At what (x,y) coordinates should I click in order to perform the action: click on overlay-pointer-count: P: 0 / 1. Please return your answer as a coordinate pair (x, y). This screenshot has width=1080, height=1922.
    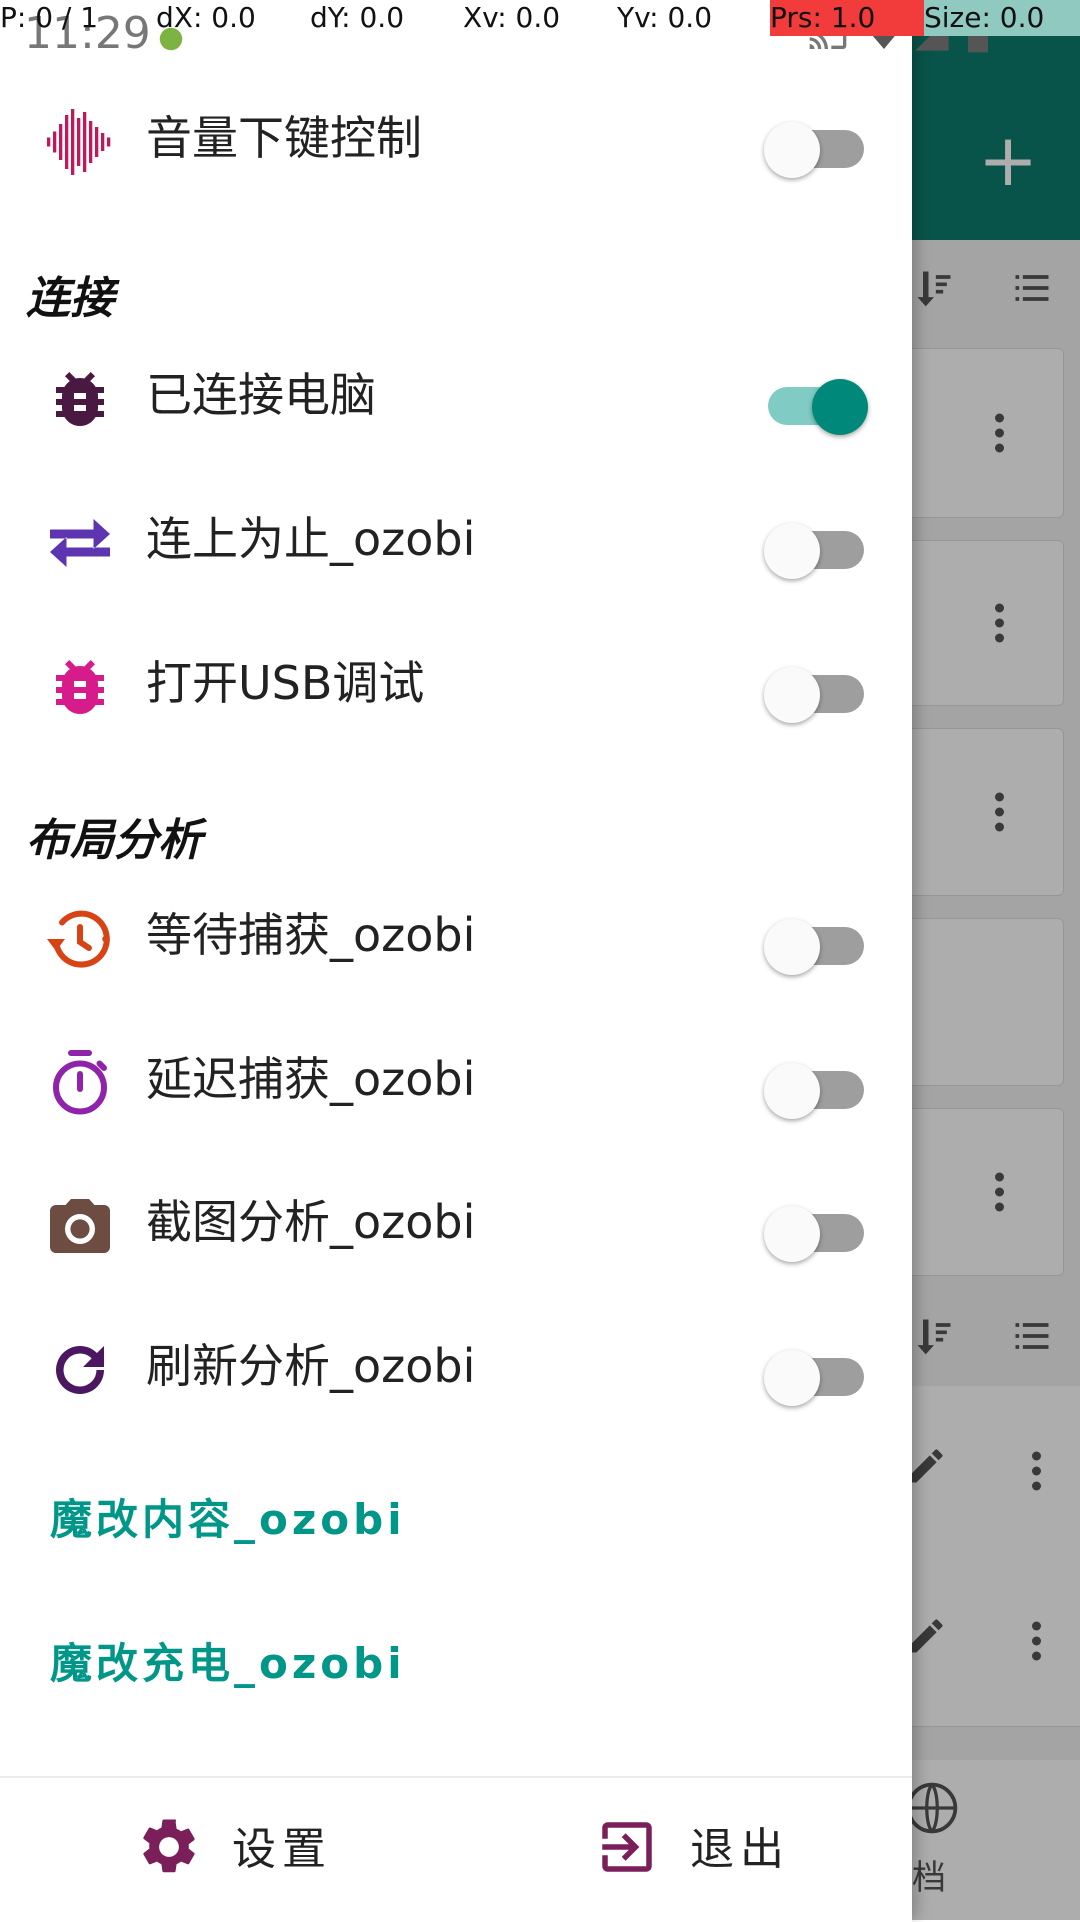
    Looking at the image, I should click on (49, 17).